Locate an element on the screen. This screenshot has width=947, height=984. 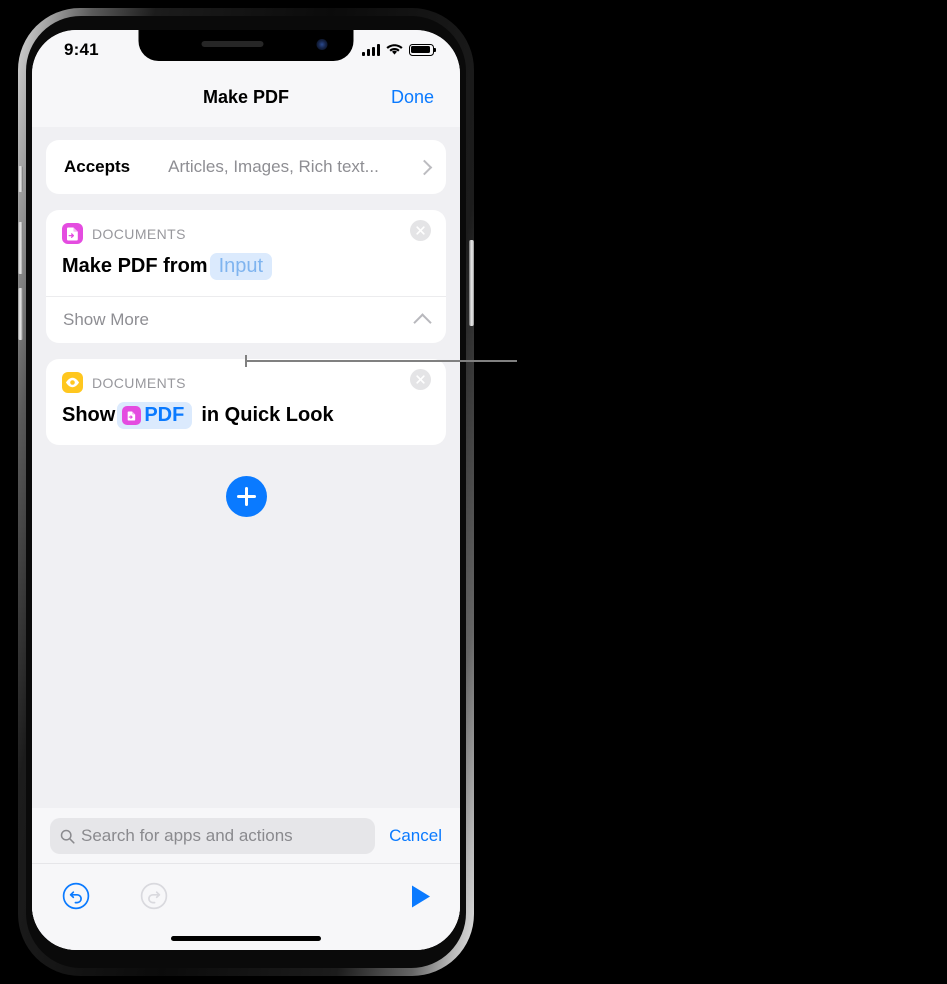
callout-leader-line is located at coordinates (381, 361).